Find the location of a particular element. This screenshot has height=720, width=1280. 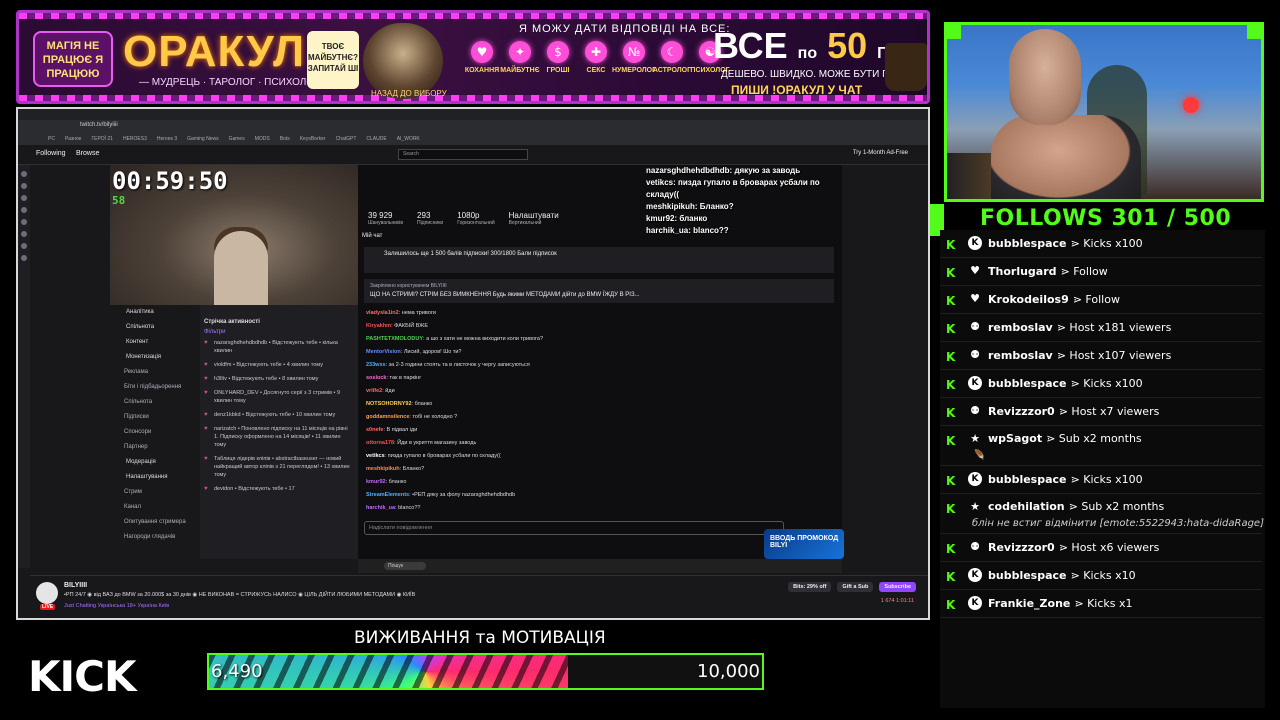

chat-text: йди is located at coordinates (390, 391).